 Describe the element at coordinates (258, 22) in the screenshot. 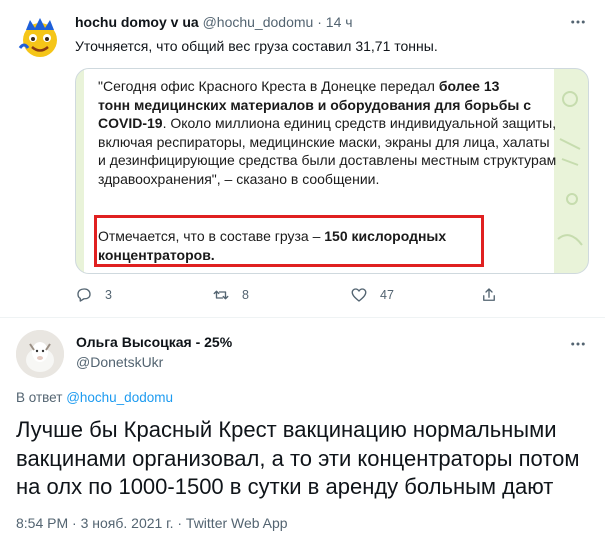

I see `author-handle: @hochu_dodomu` at that location.